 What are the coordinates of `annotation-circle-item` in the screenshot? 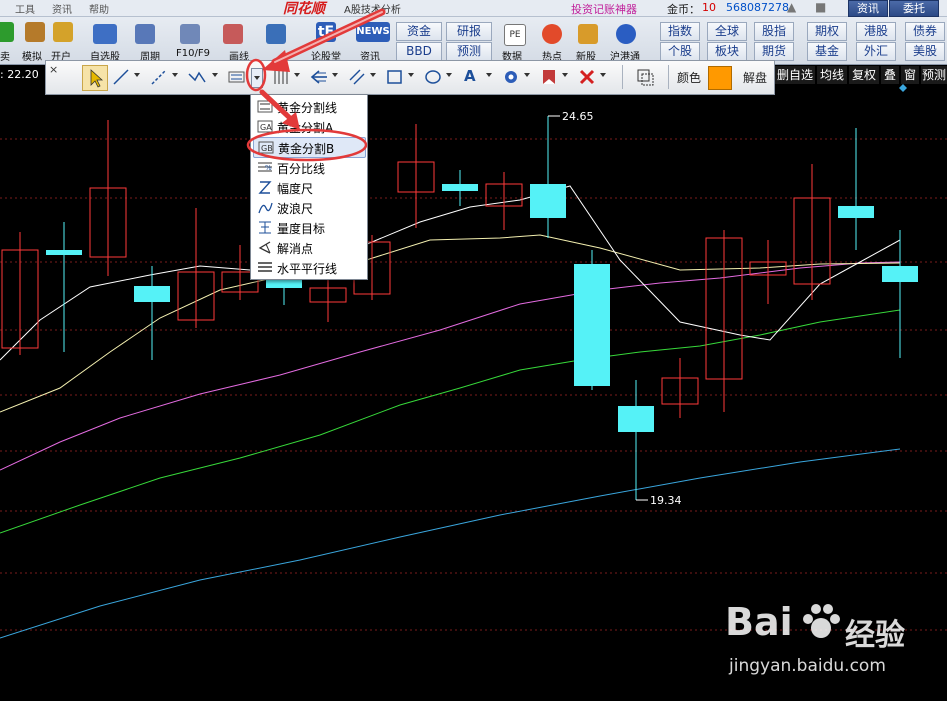 It's located at (307, 145).